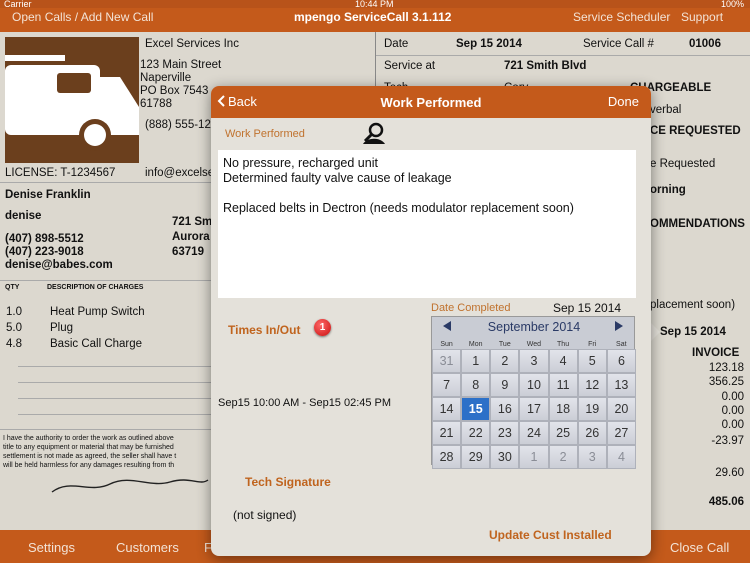 The height and width of the screenshot is (563, 750). I want to click on close-call-button: Close Call, so click(699, 547).